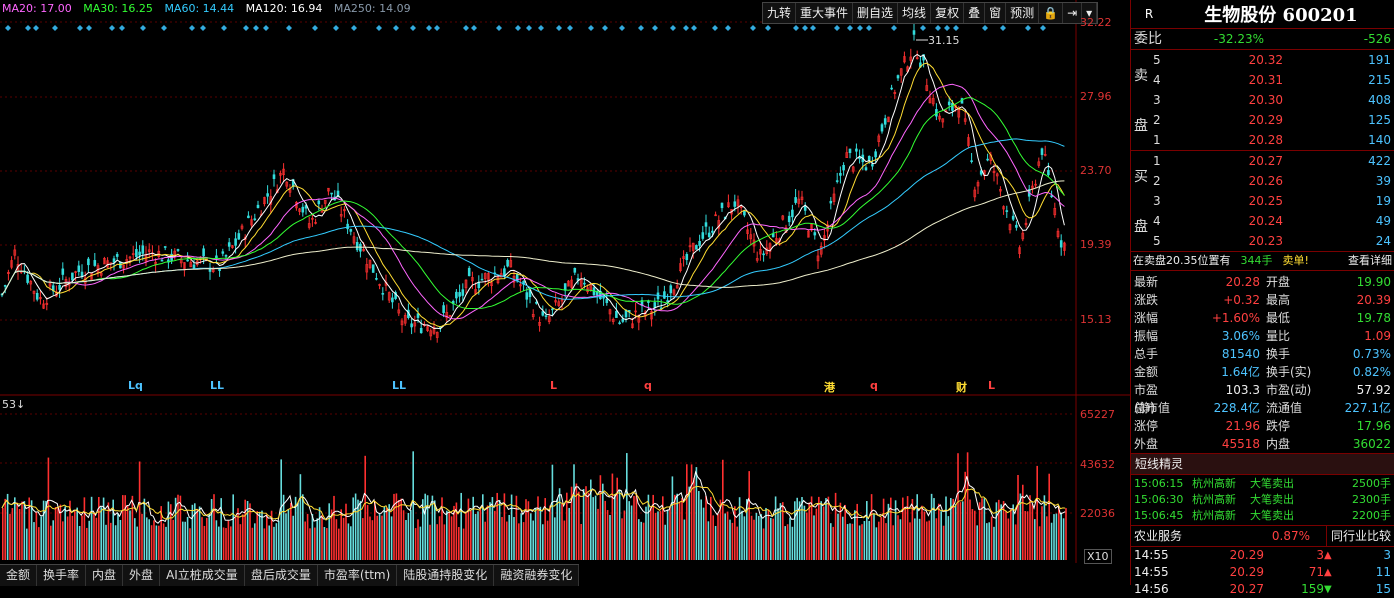 The image size is (1394, 598). I want to click on tab-pe-ttm: 市盈率(ttm), so click(358, 575).